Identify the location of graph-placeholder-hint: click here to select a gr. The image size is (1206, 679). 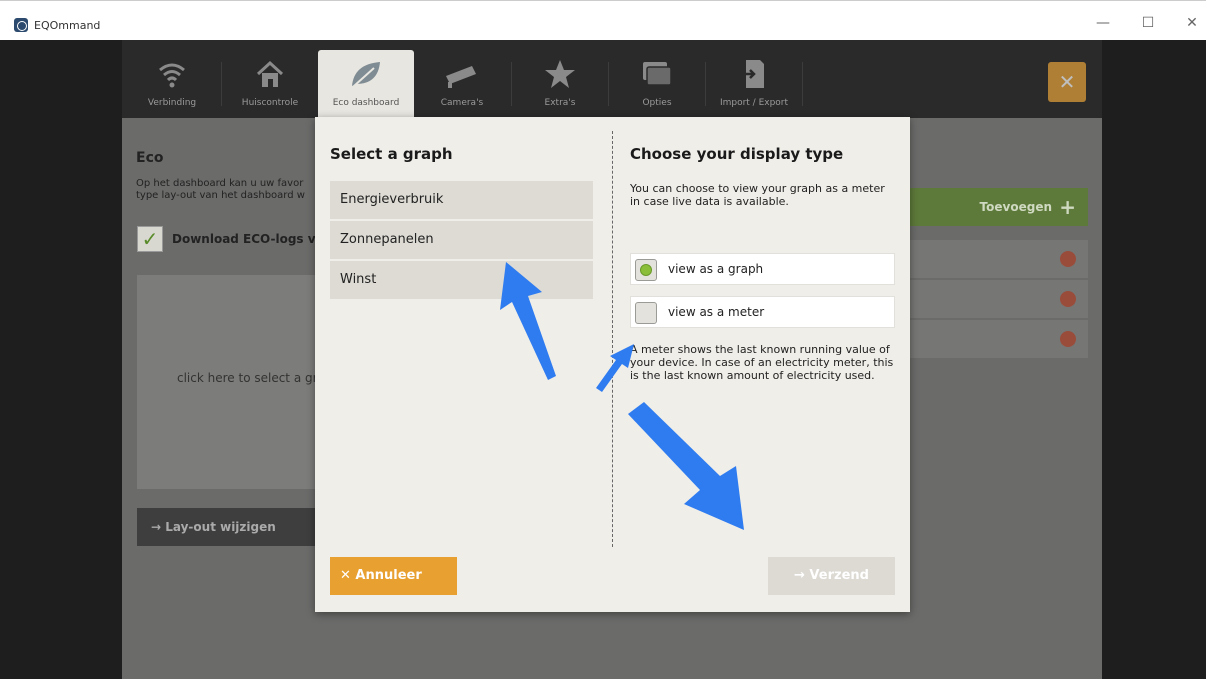
(247, 378).